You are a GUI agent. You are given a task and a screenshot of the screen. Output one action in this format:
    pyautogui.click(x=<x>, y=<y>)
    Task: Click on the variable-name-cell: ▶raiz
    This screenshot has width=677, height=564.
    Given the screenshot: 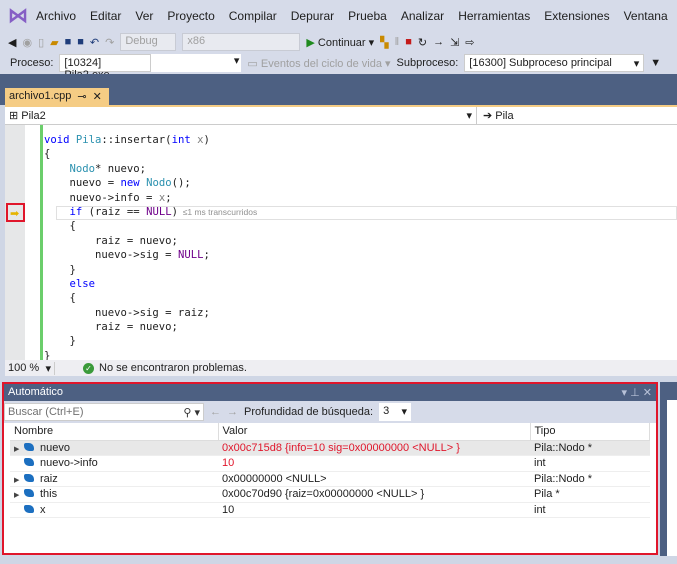 What is the action you would take?
    pyautogui.click(x=114, y=479)
    